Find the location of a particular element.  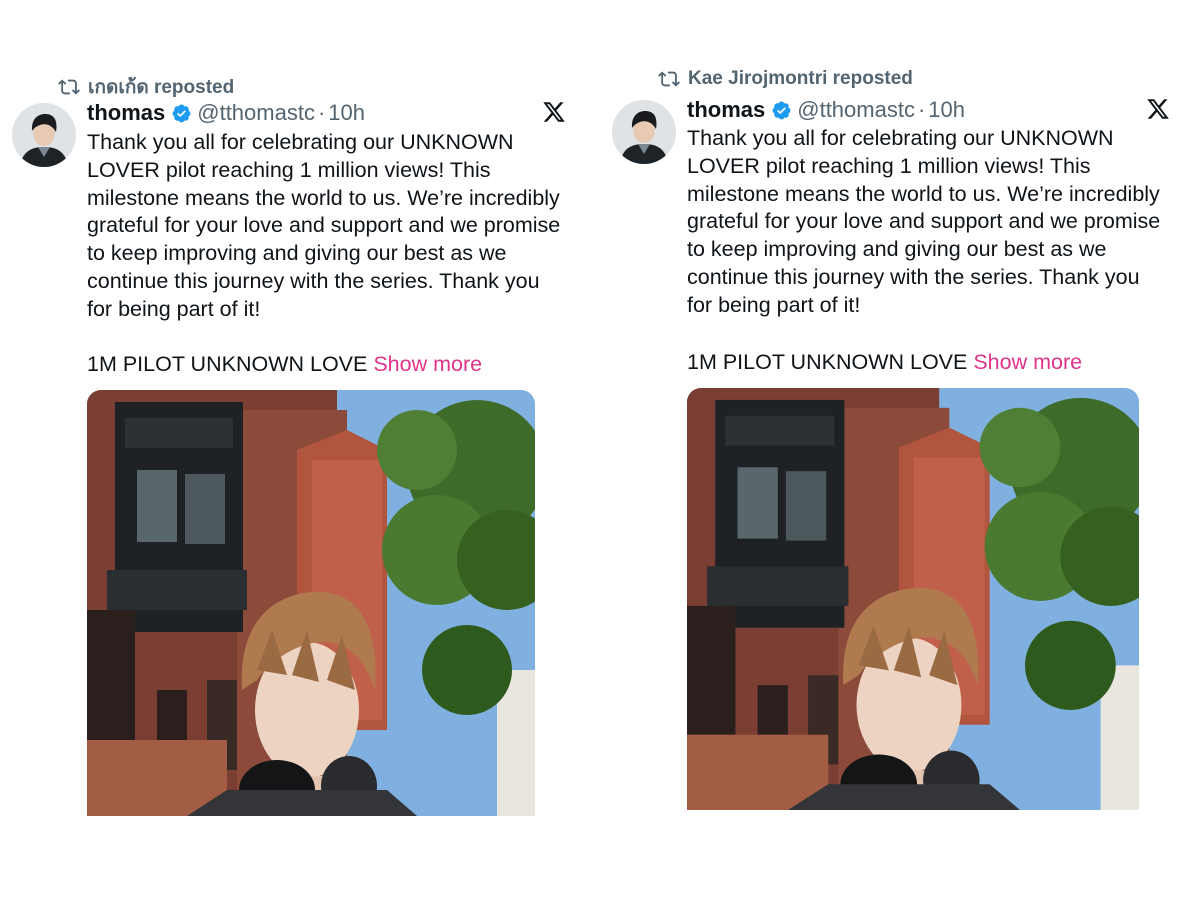

repost-indicator: Kae Jirojmontri reposted is located at coordinates (785, 79).